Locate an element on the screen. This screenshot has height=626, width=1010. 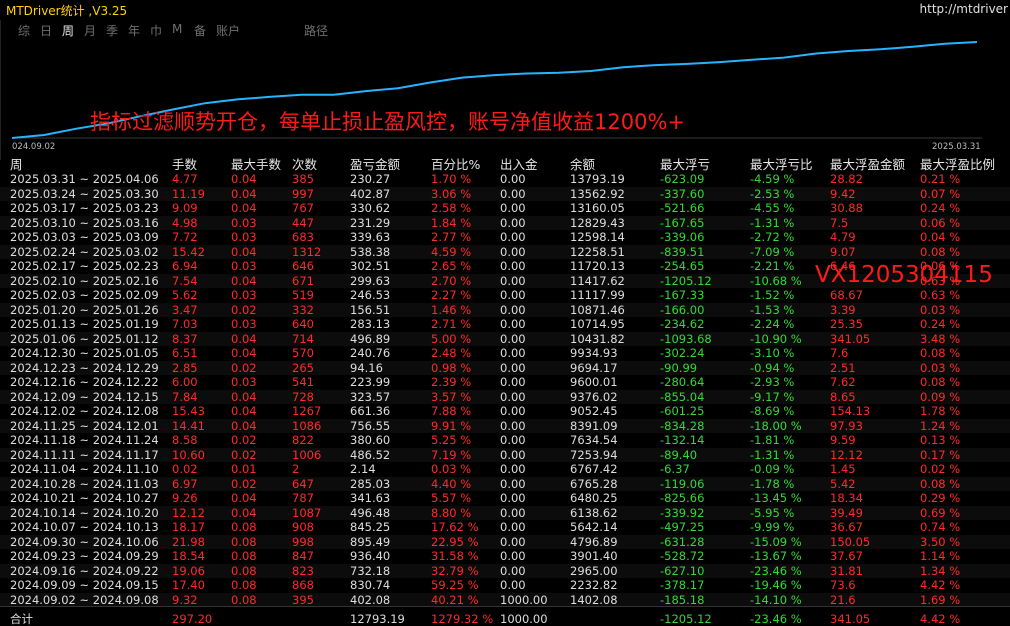
cell-max-float-profit: 28.82 is located at coordinates (846, 179).